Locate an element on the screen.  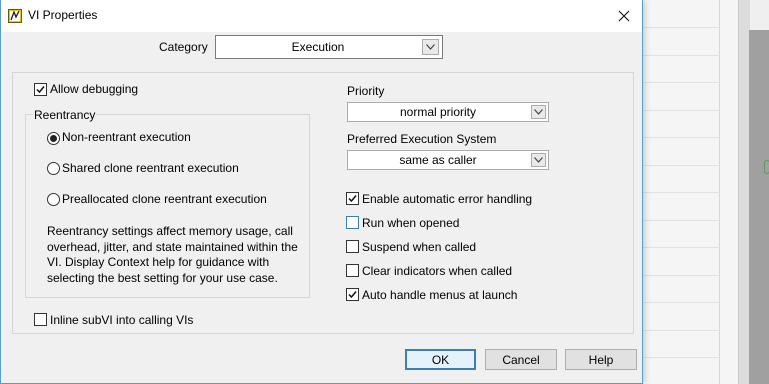
priority-value: normal priority is located at coordinates (438, 112).